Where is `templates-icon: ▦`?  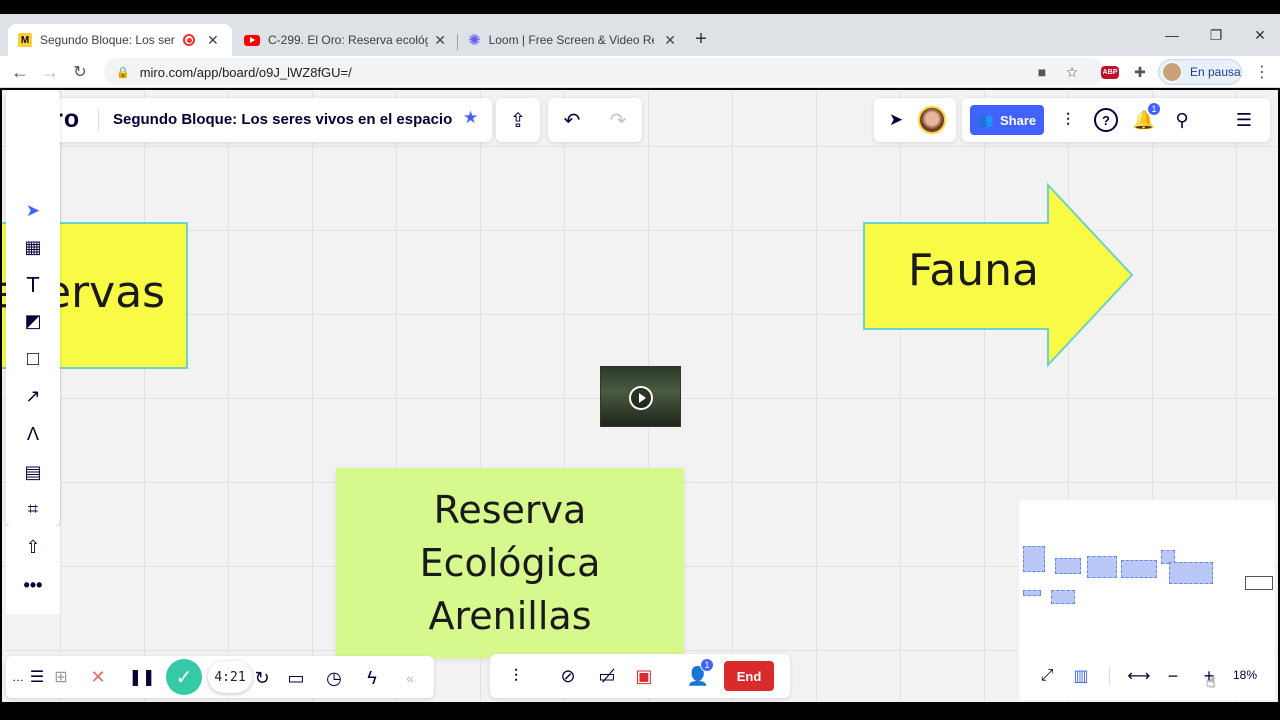
templates-icon: ▦ is located at coordinates (33, 247).